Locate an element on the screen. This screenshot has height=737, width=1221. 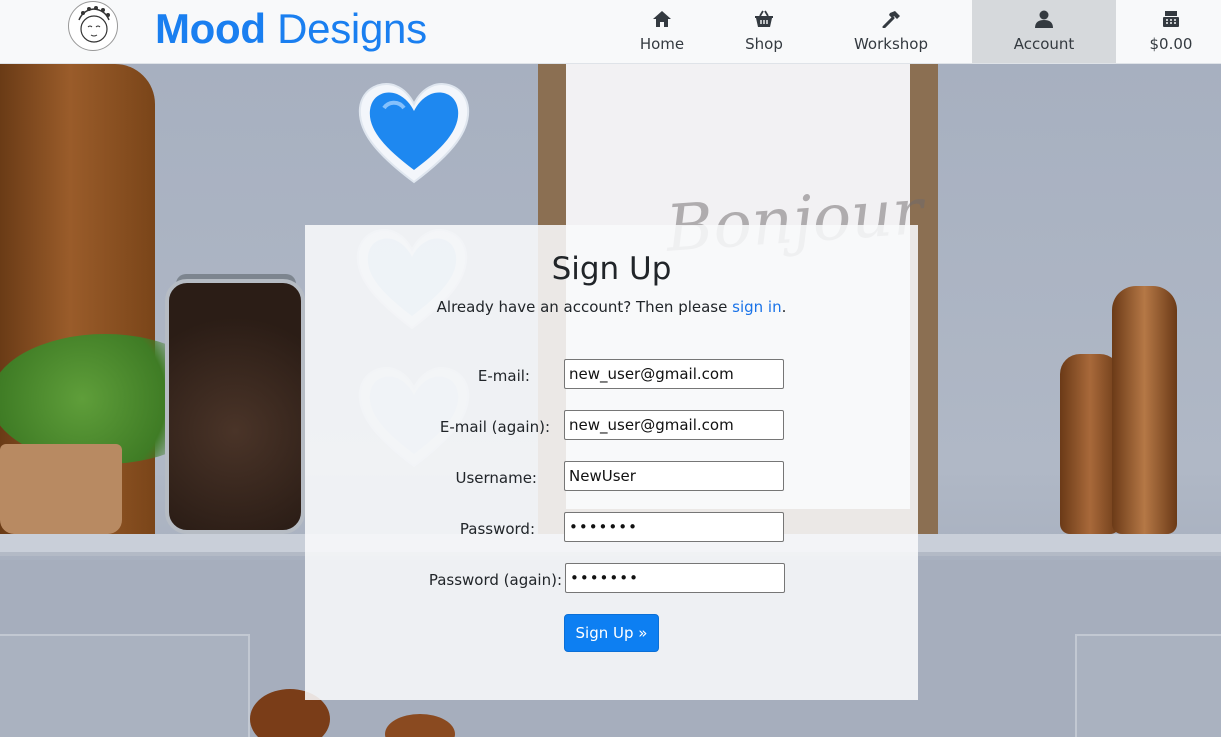
username-label: Username: is located at coordinates (496, 478).